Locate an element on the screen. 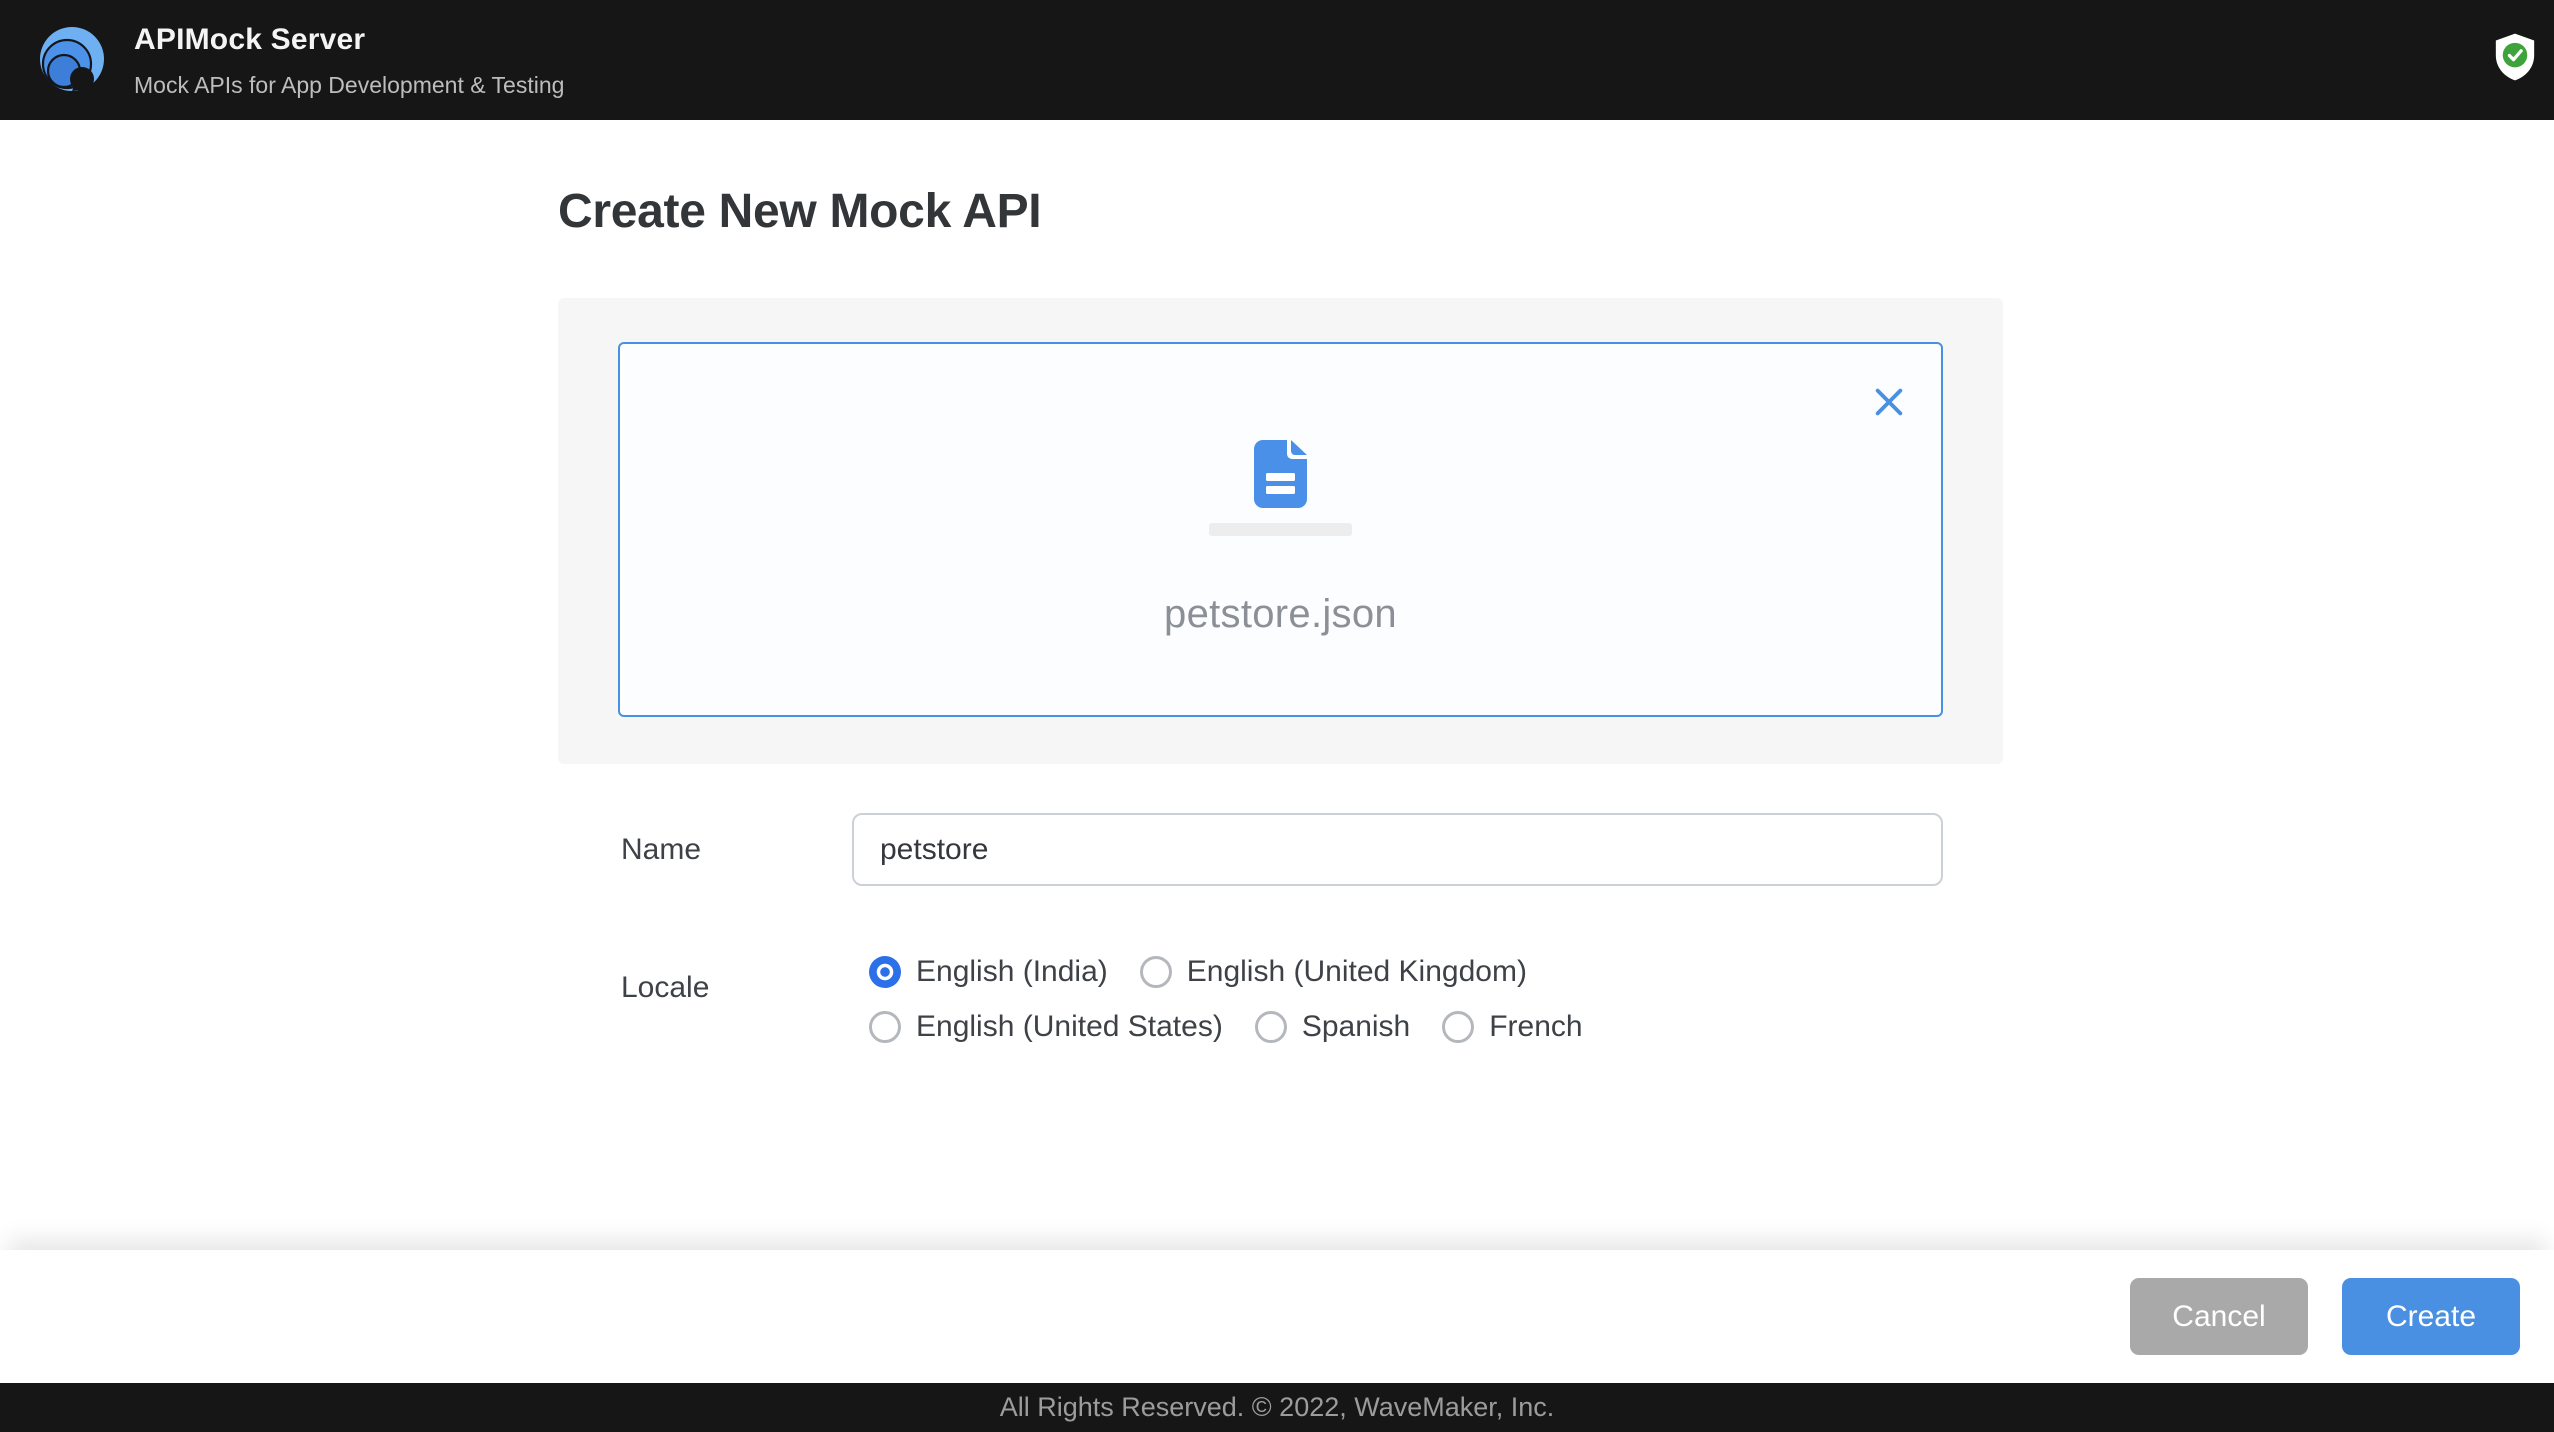 Image resolution: width=2554 pixels, height=1432 pixels. file-dropzone: petstore.json is located at coordinates (1280, 529).